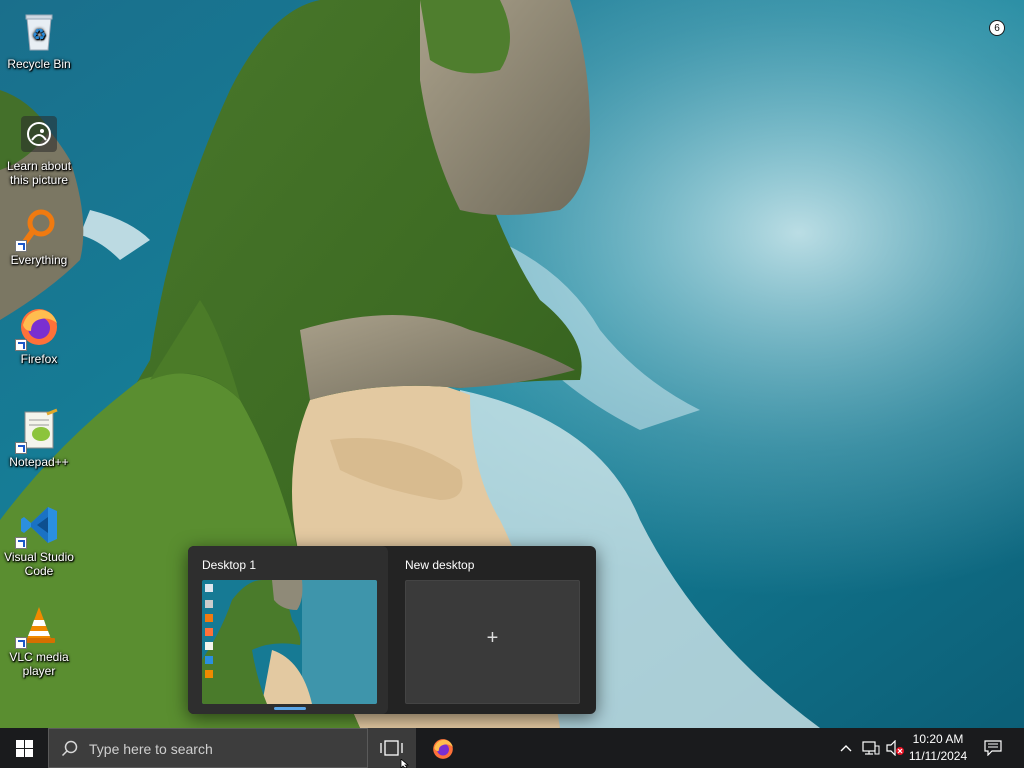 Image resolution: width=1024 pixels, height=768 pixels. I want to click on network-icon, so click(871, 748).